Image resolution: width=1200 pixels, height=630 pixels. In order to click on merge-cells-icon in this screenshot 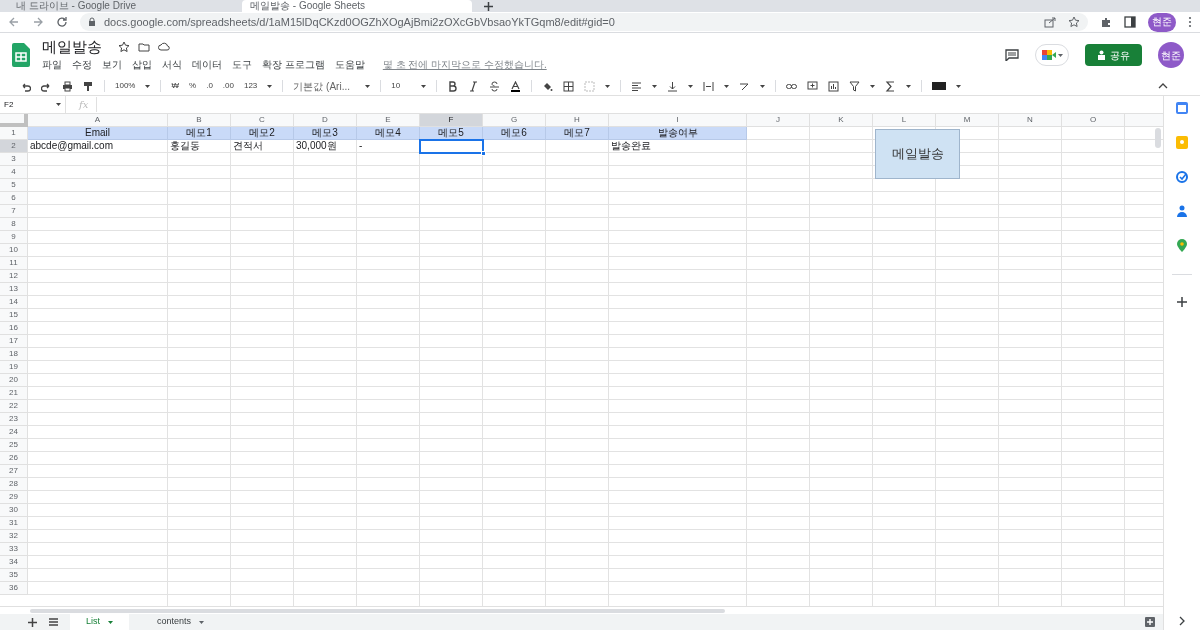, I will do `click(590, 86)`.